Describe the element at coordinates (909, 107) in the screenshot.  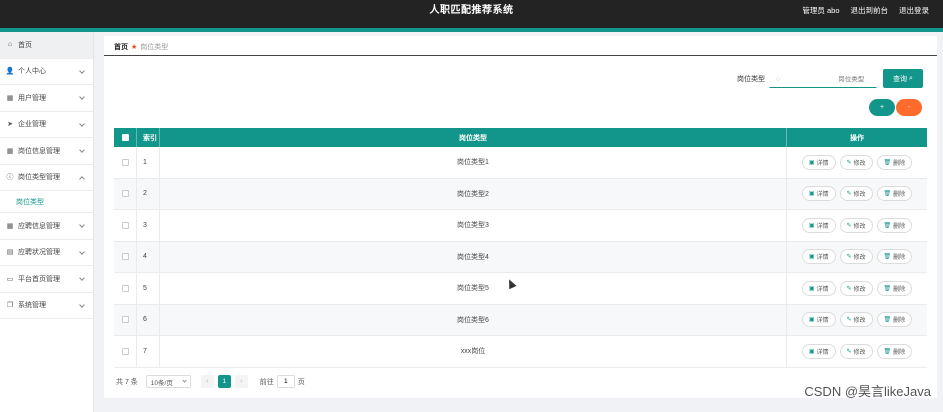
I see `delete-button: -` at that location.